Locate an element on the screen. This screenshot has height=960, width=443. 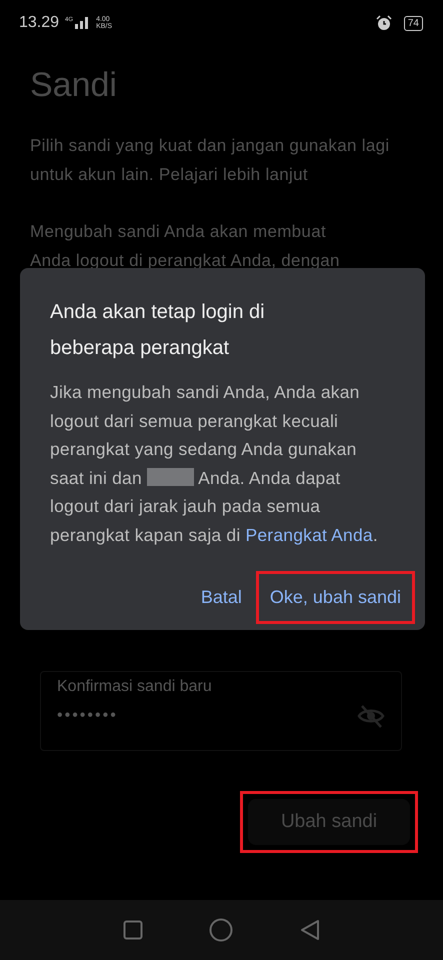
devices-link: Perangkat Anda is located at coordinates (309, 534).